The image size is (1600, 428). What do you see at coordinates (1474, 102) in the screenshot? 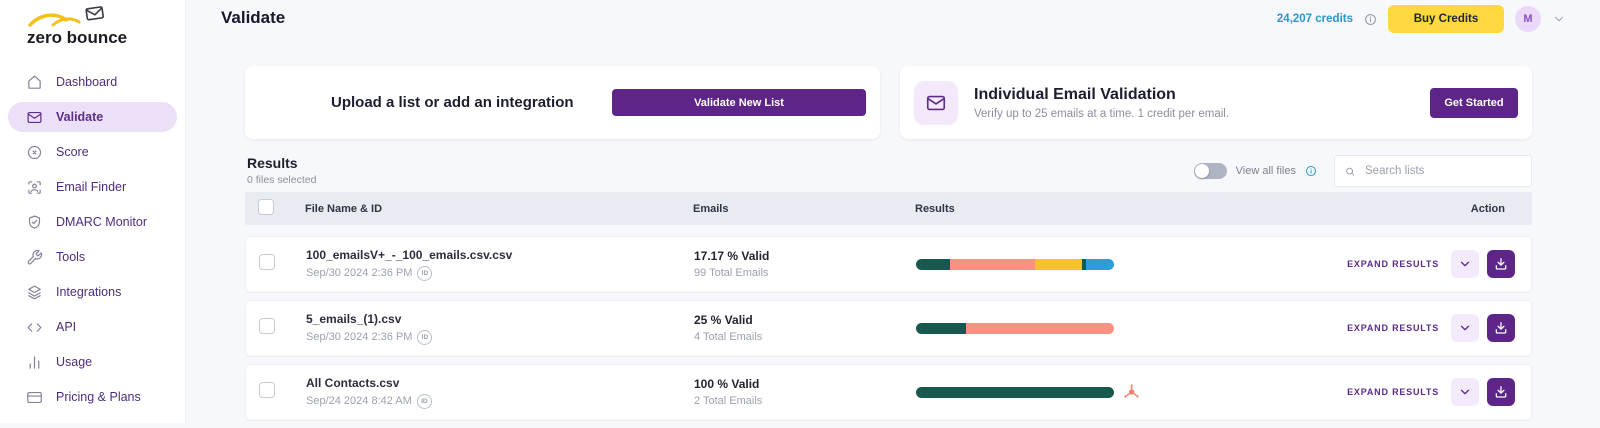
I see `get-started-button: Get Started` at bounding box center [1474, 102].